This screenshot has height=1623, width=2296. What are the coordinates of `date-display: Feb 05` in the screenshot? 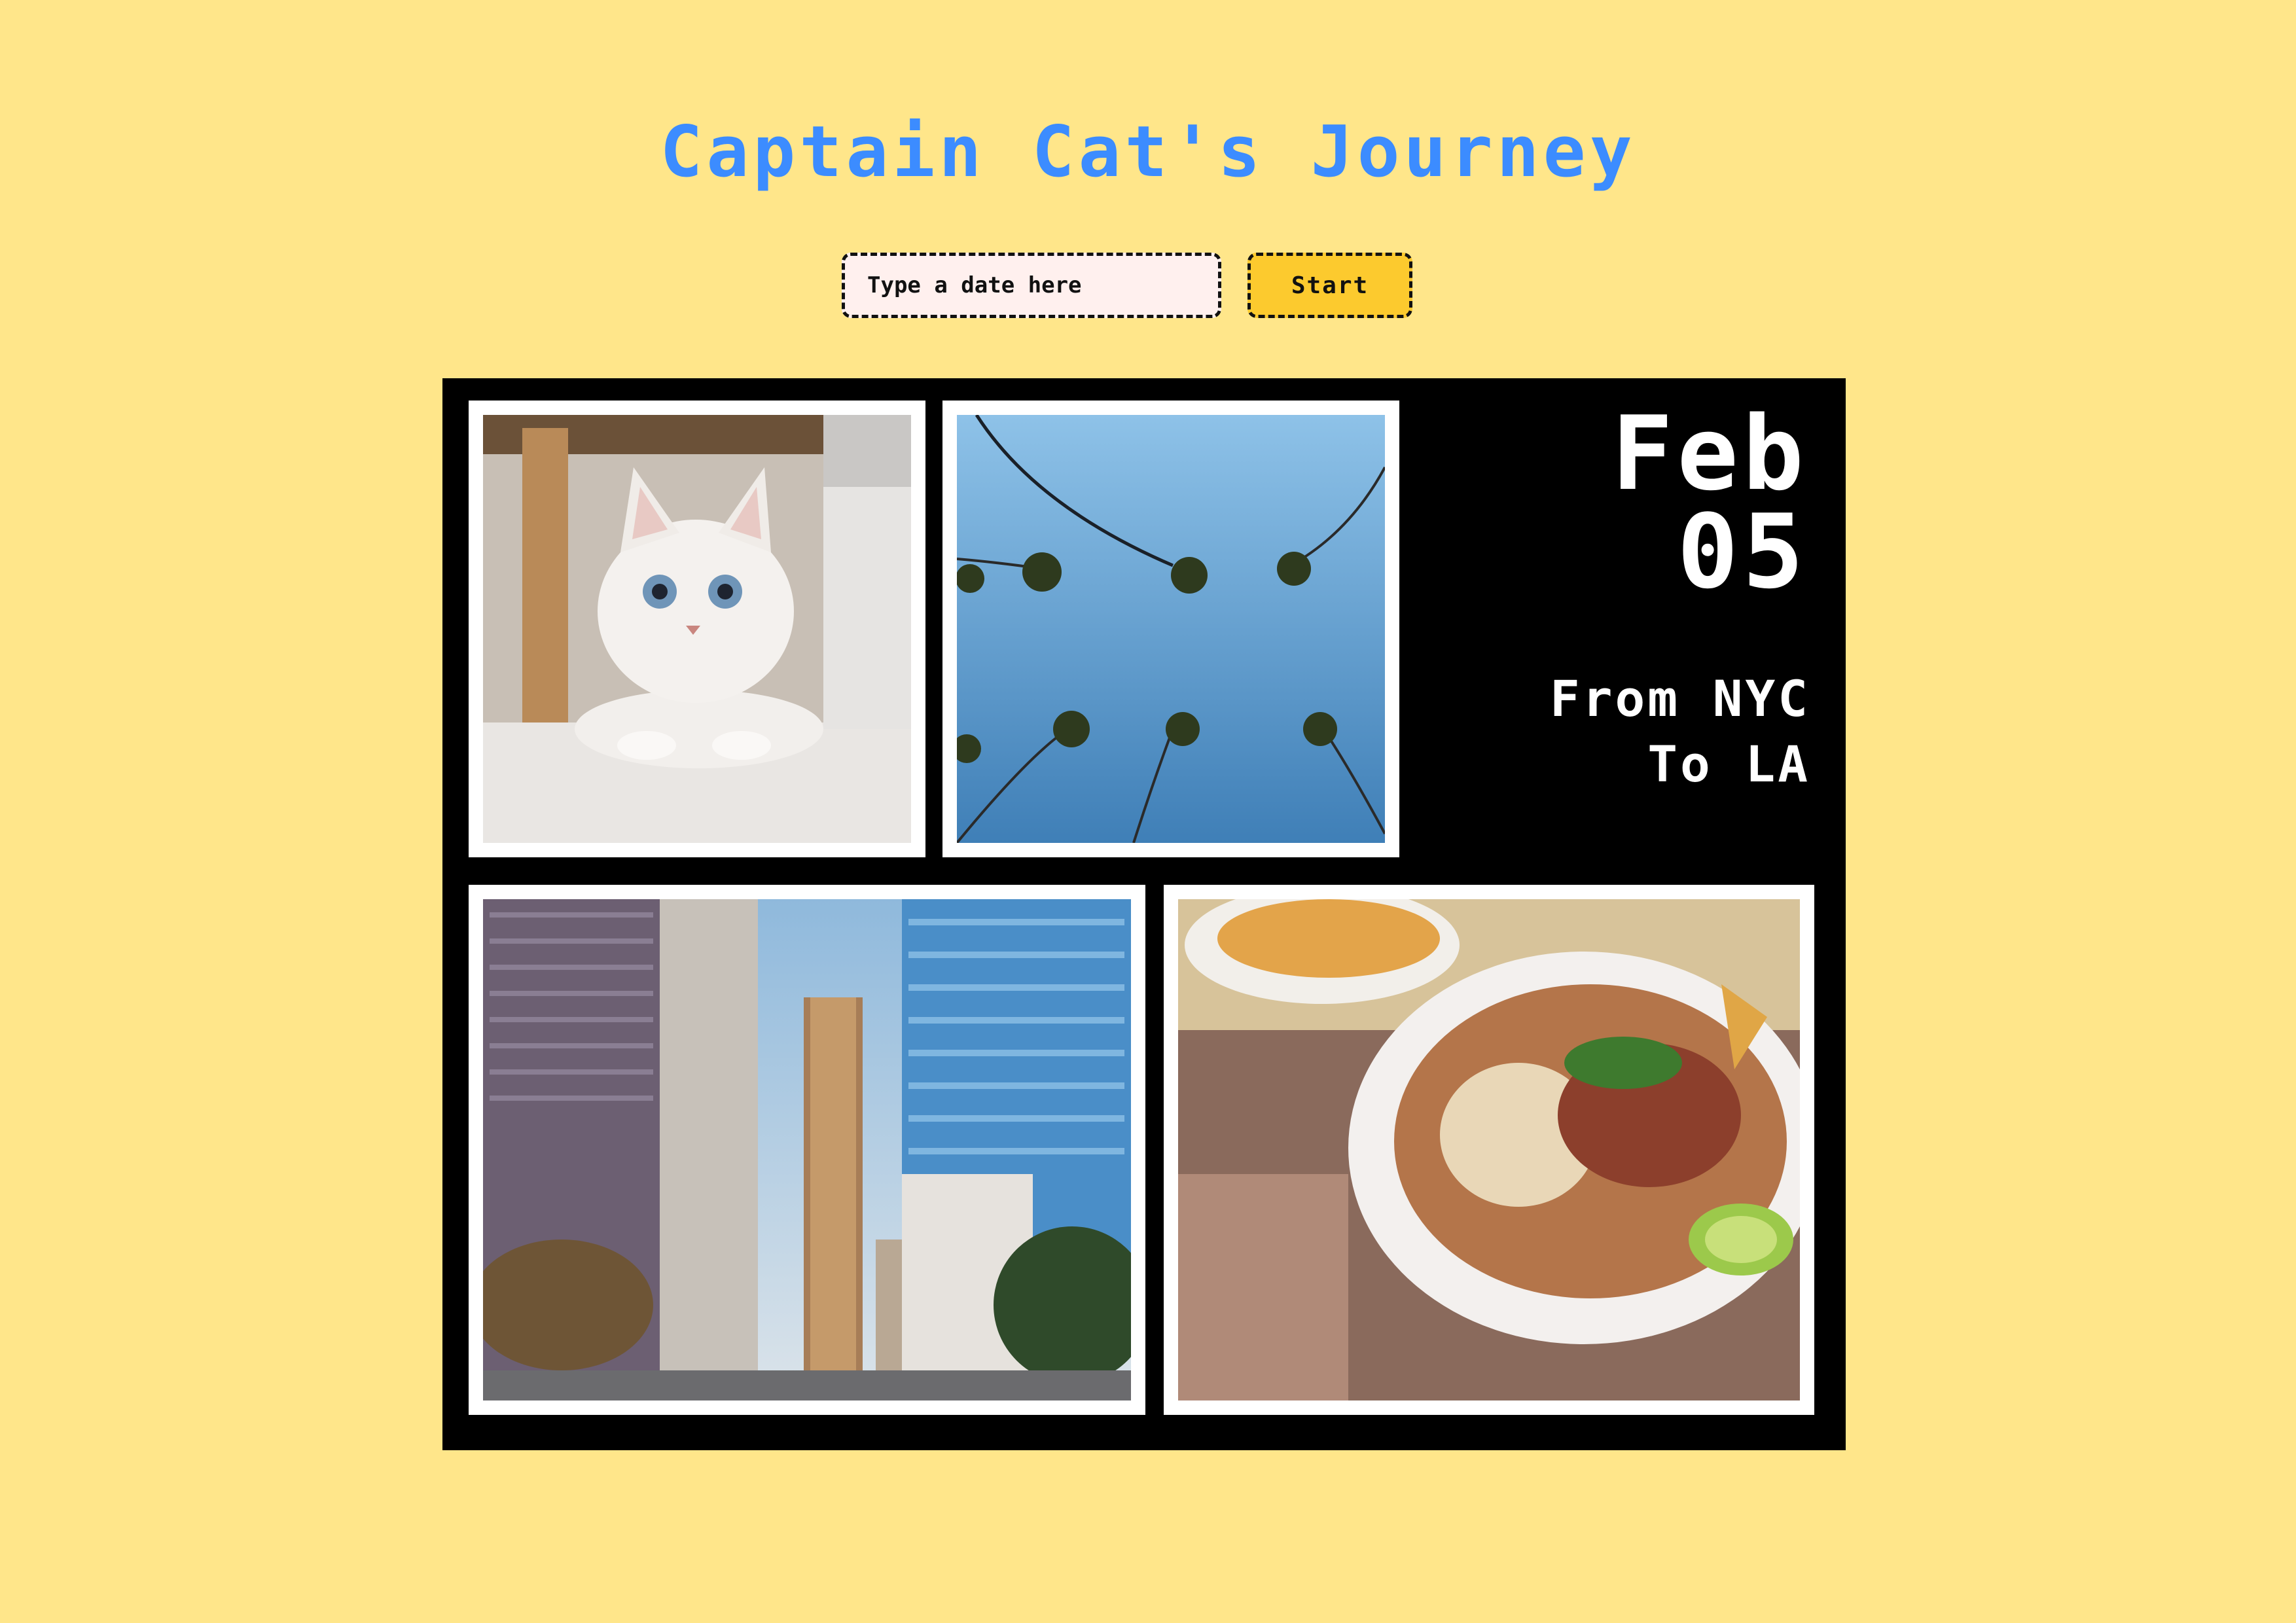 It's located at (1624, 502).